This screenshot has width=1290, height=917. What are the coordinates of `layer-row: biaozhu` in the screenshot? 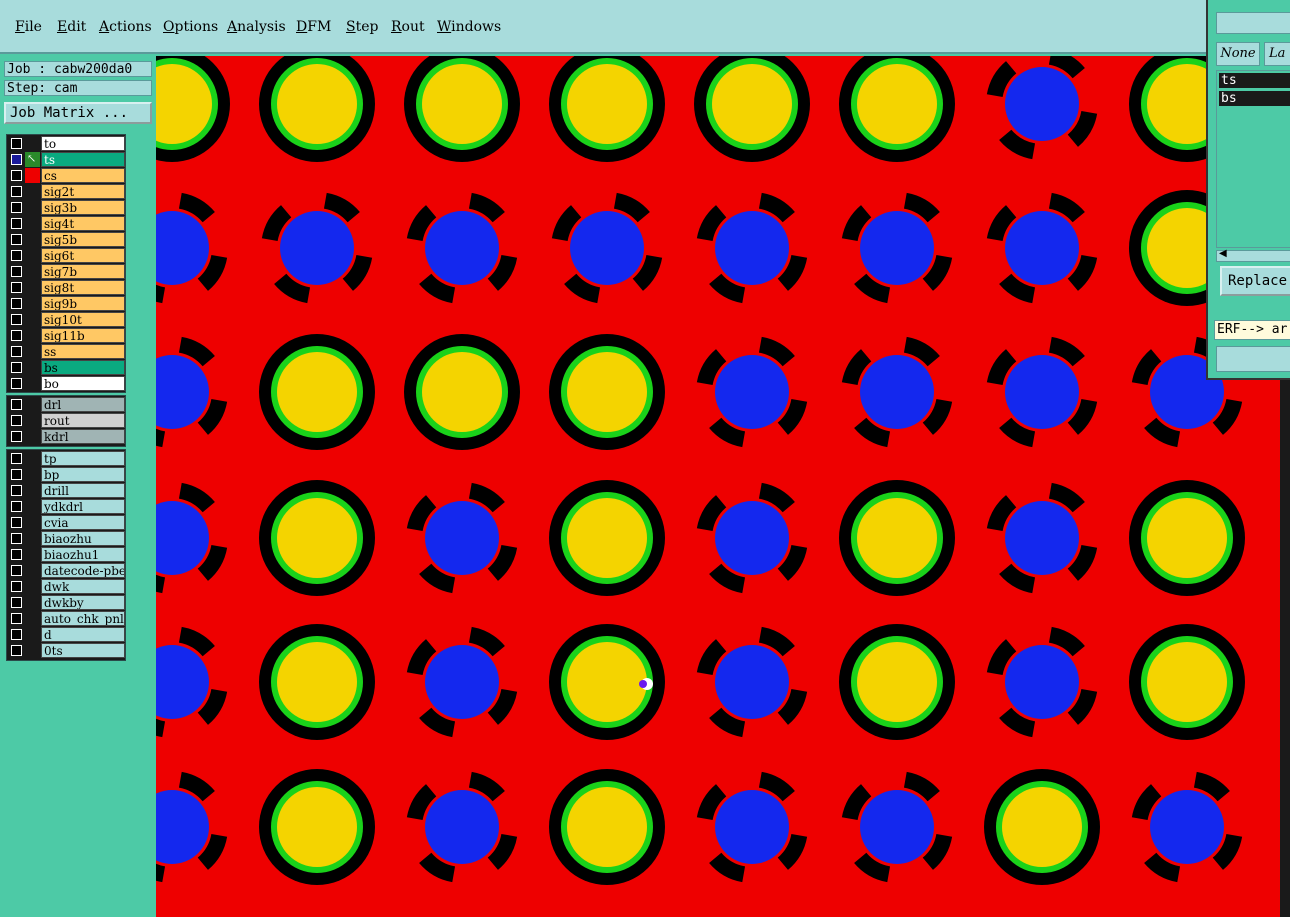 It's located at (66, 538).